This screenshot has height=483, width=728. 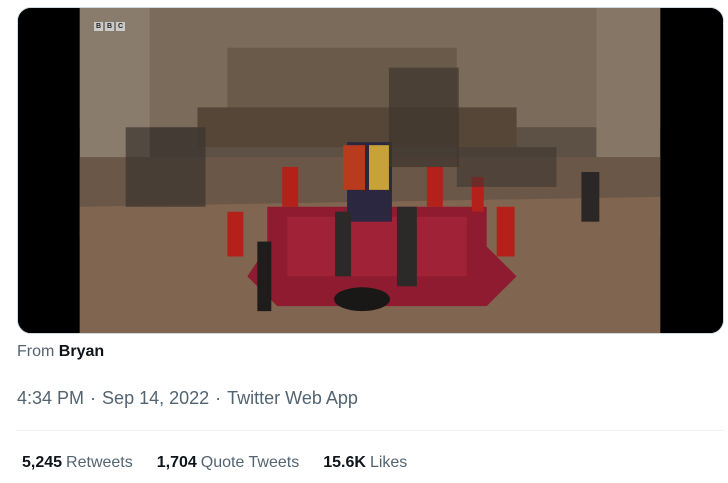 What do you see at coordinates (344, 462) in the screenshot?
I see `likes-count: 15.6K` at bounding box center [344, 462].